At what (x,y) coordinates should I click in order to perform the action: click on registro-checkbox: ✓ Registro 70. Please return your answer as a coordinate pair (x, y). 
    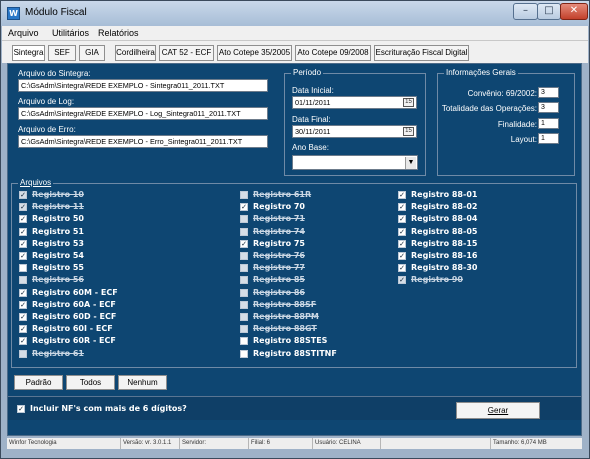
    Looking at the image, I should click on (315, 207).